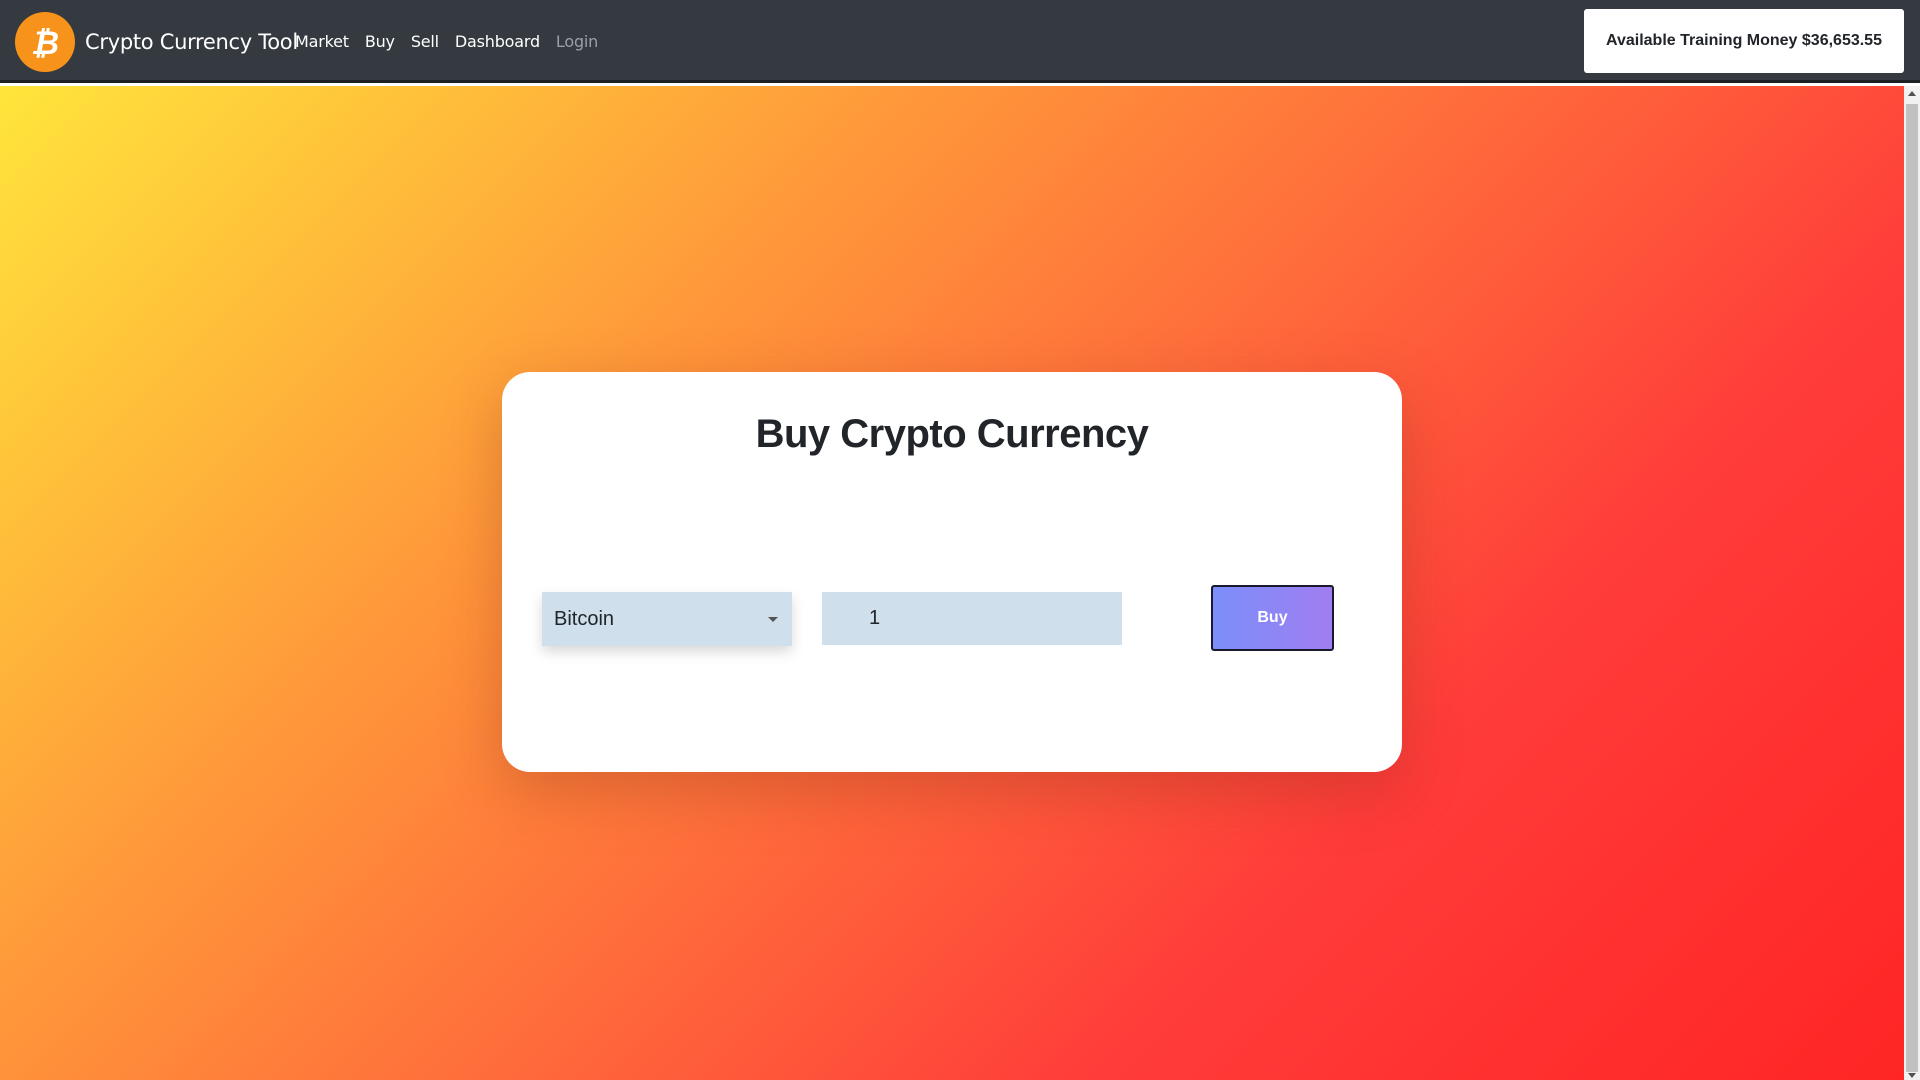  I want to click on bitcoin-icon: ₿, so click(45, 42).